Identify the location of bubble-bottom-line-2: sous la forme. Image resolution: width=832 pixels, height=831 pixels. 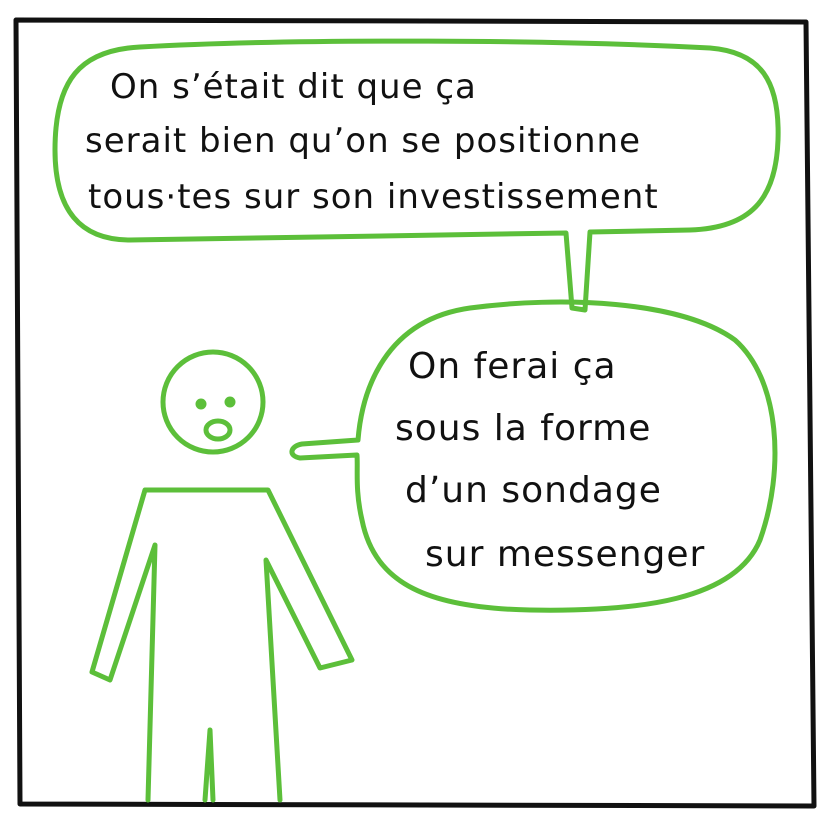
(523, 428).